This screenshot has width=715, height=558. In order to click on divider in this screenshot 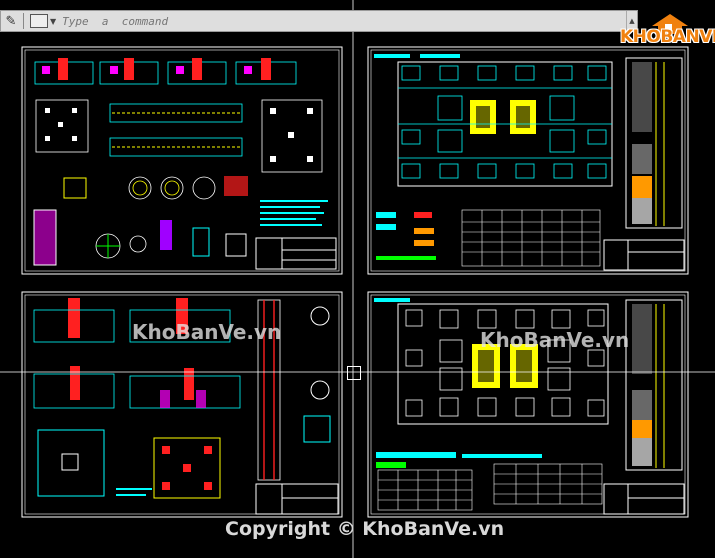, I will do `click(23, 21)`.